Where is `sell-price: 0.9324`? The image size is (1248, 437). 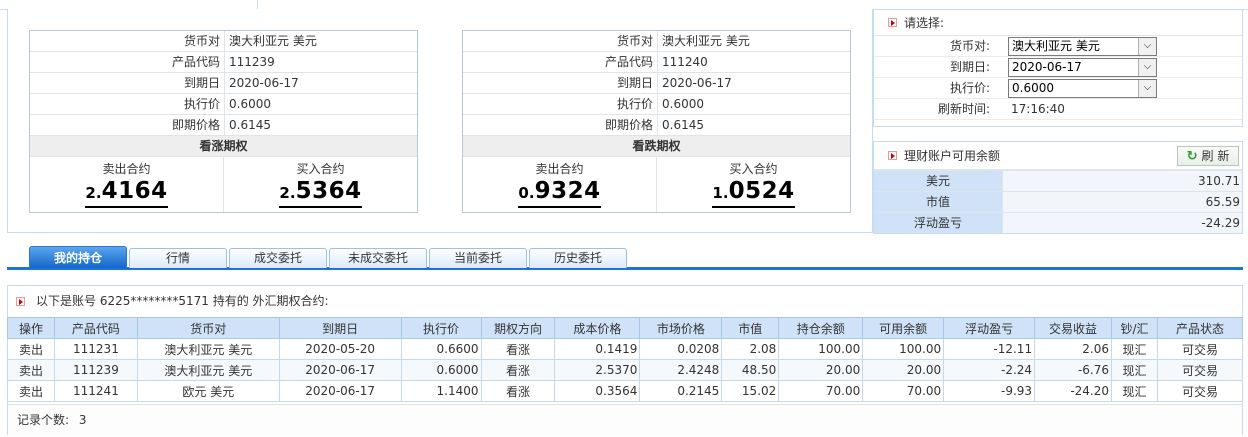
sell-price: 0.9324 is located at coordinates (559, 193).